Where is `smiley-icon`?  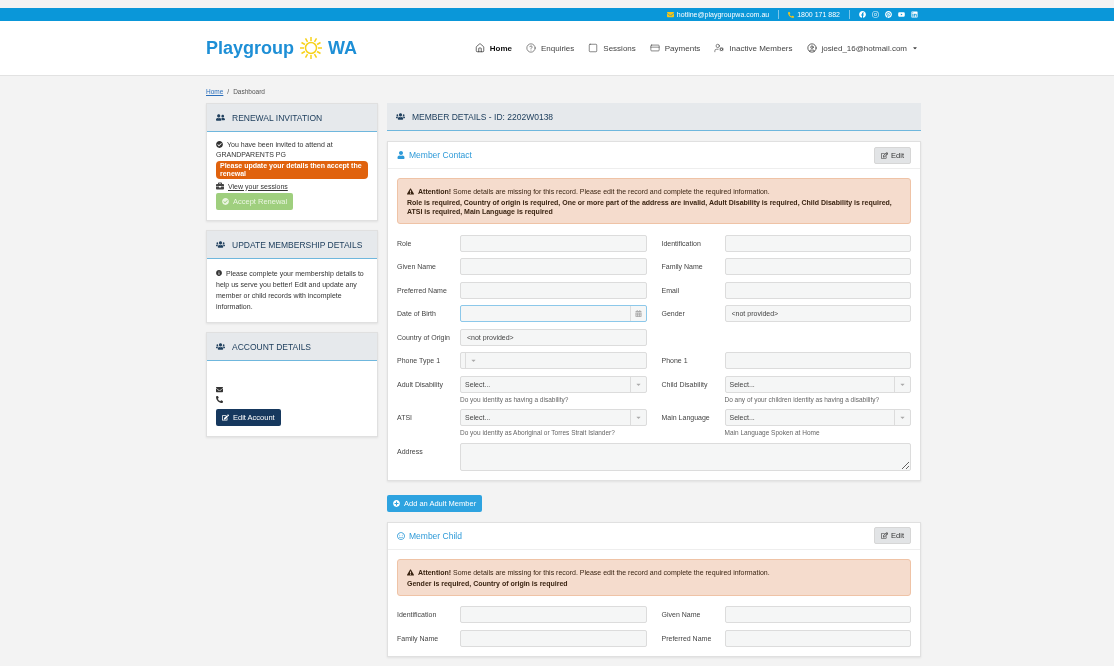
smiley-icon is located at coordinates (401, 535).